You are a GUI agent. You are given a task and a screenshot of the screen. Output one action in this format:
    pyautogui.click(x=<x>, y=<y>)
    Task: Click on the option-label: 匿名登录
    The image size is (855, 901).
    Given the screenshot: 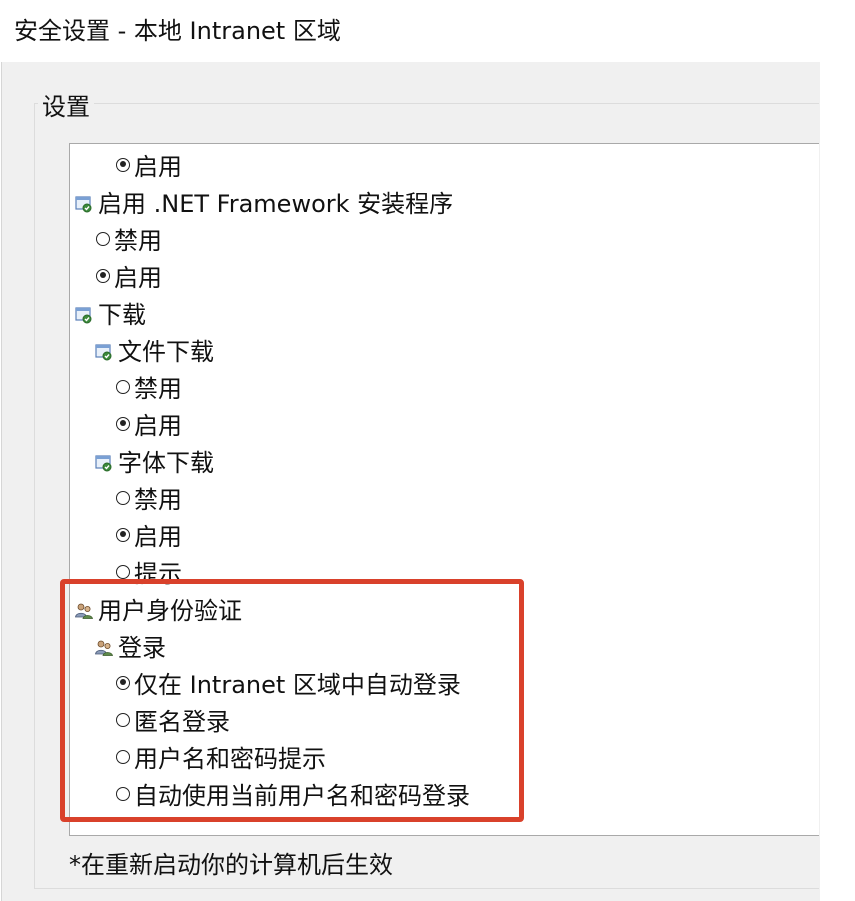 What is the action you would take?
    pyautogui.click(x=182, y=722)
    